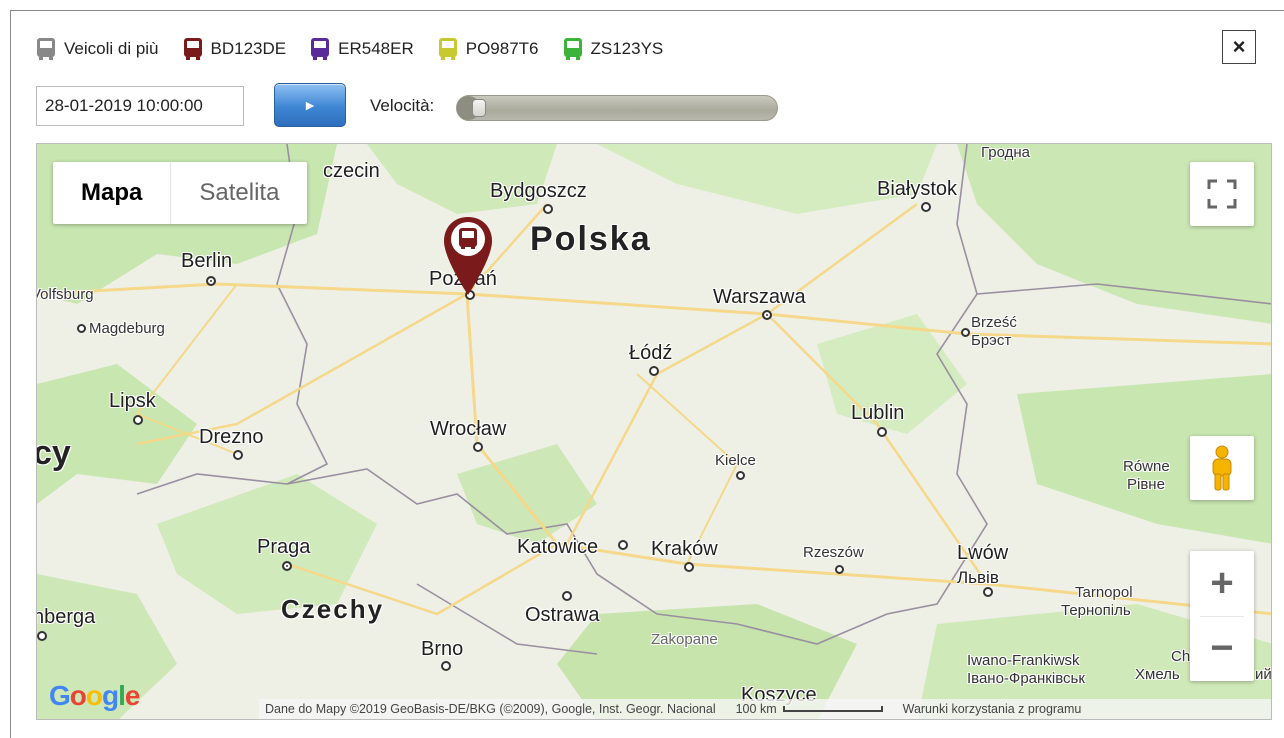  What do you see at coordinates (65, 294) in the screenshot?
I see `city-label-wolfsburg: Volfsburg` at bounding box center [65, 294].